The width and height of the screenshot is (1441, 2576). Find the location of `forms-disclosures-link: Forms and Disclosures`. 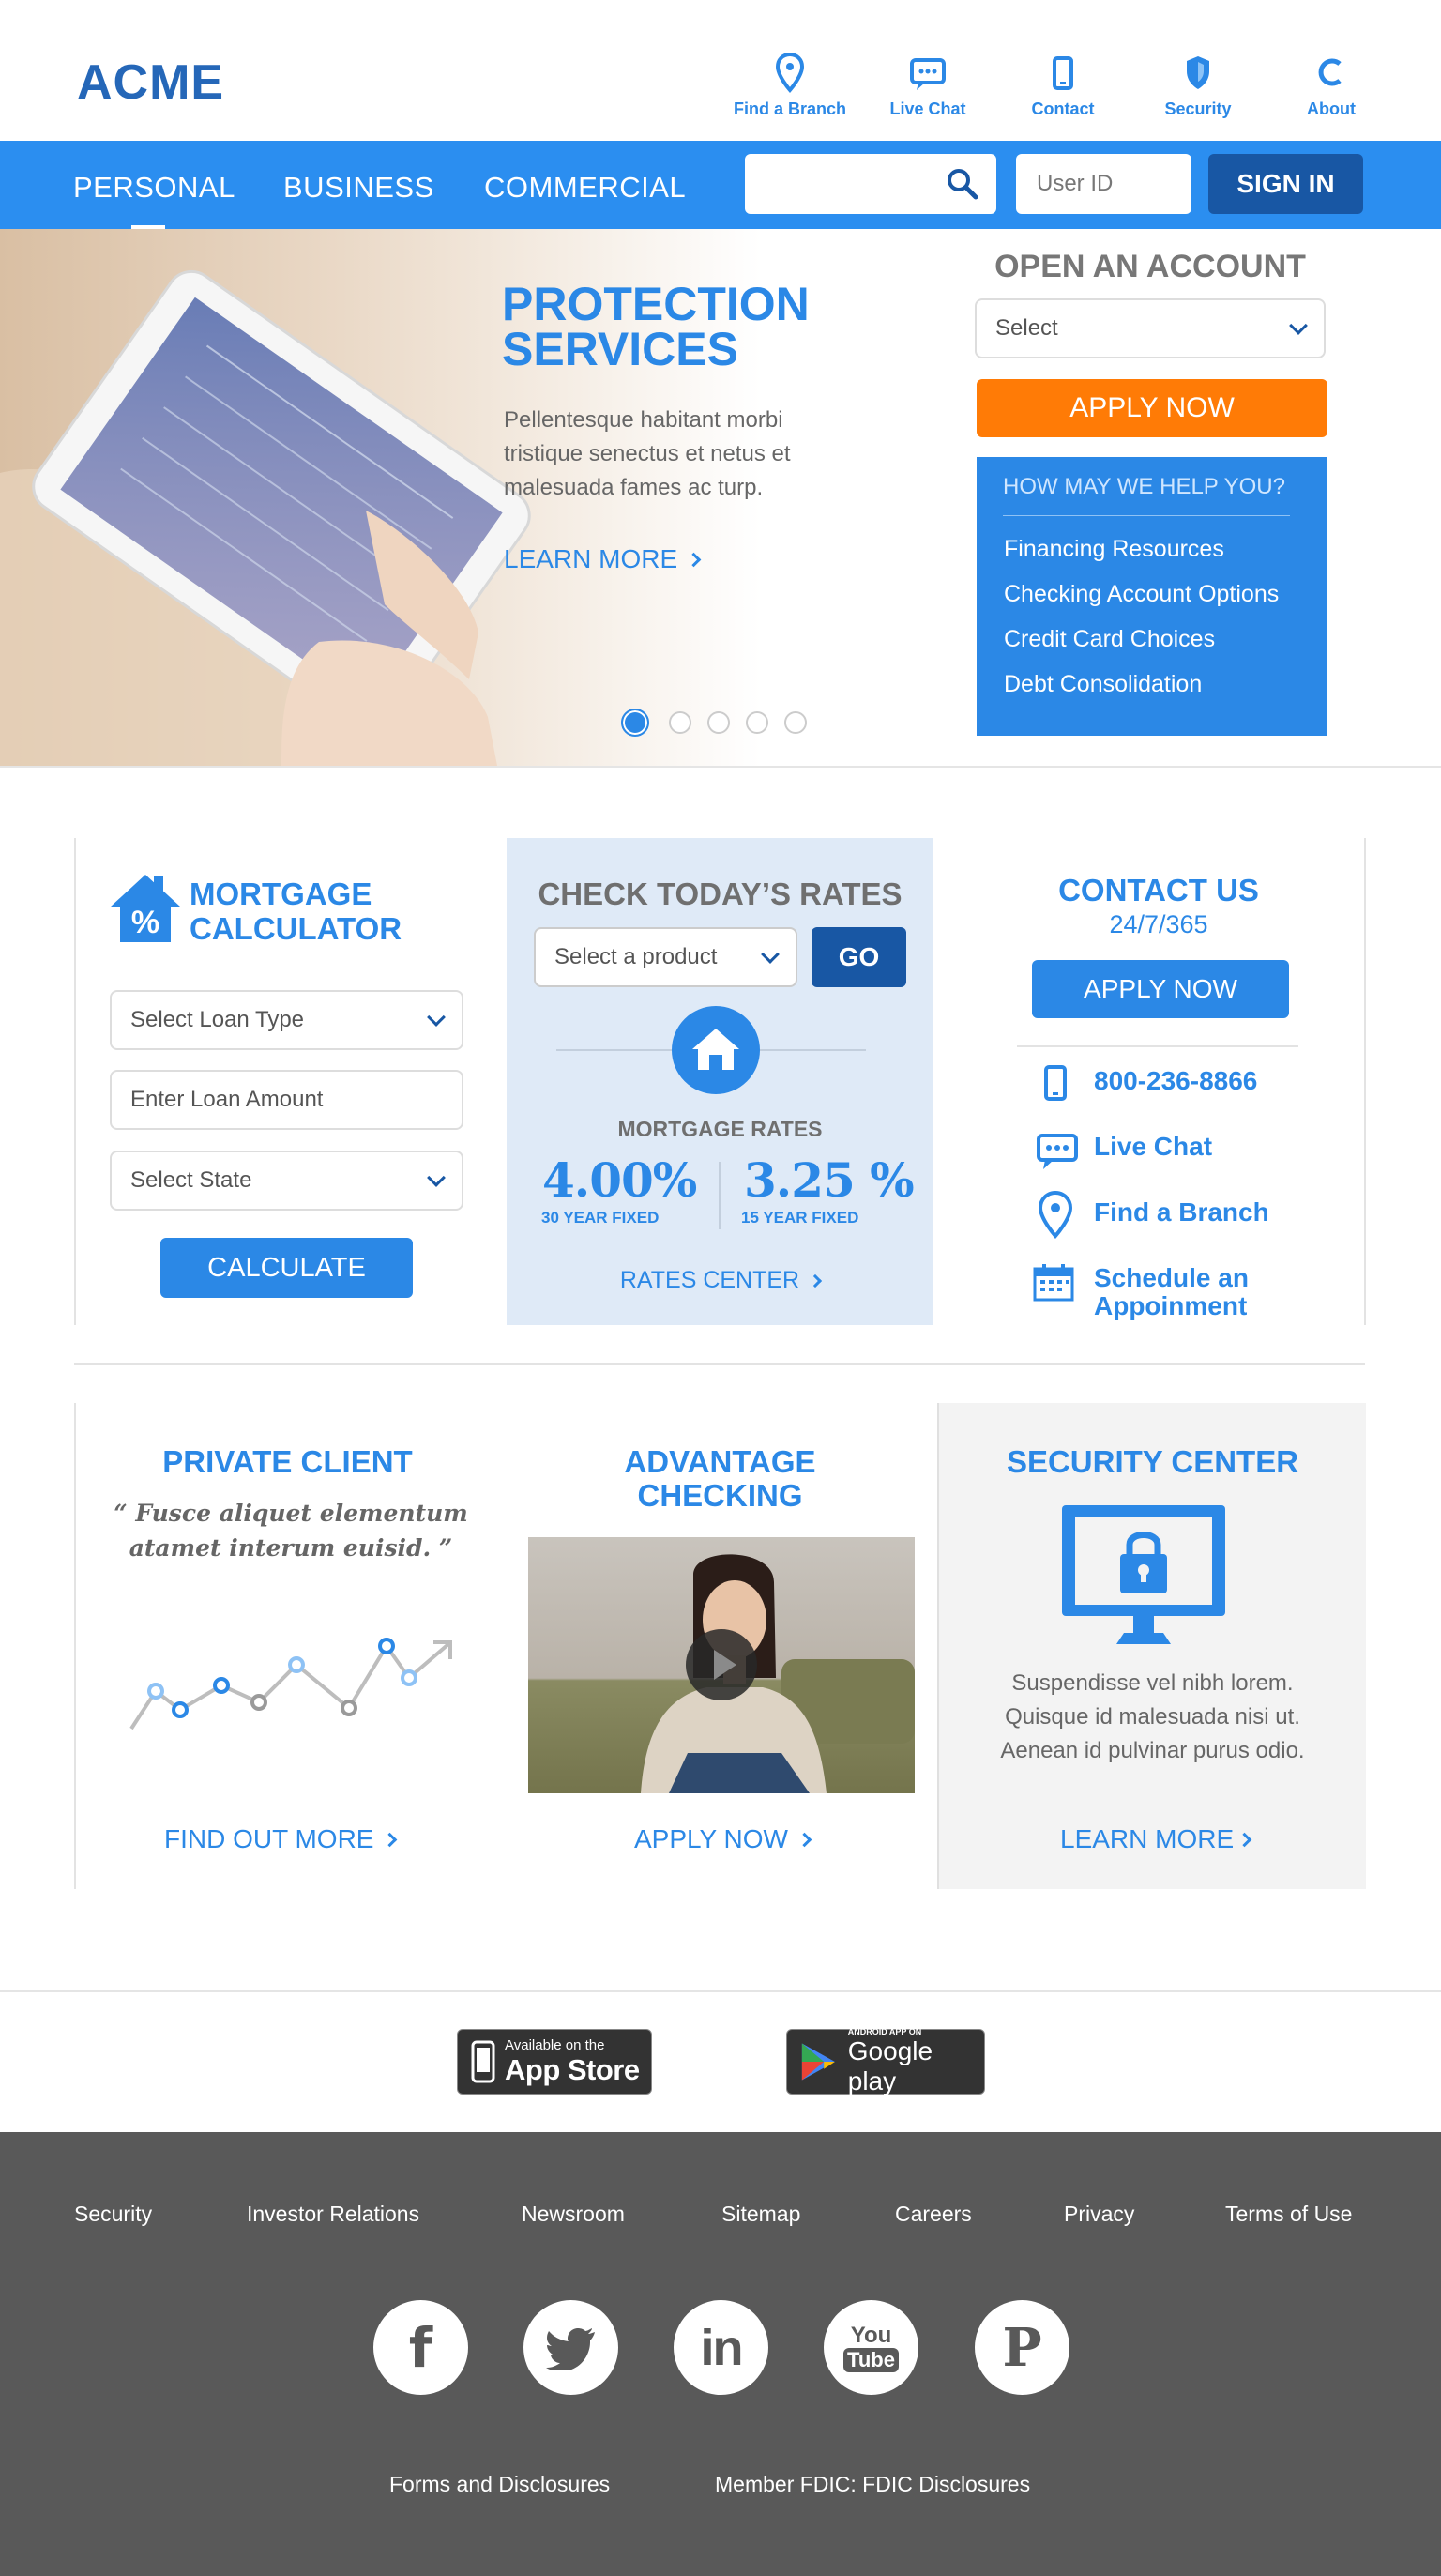

forms-disclosures-link: Forms and Disclosures is located at coordinates (499, 2484).